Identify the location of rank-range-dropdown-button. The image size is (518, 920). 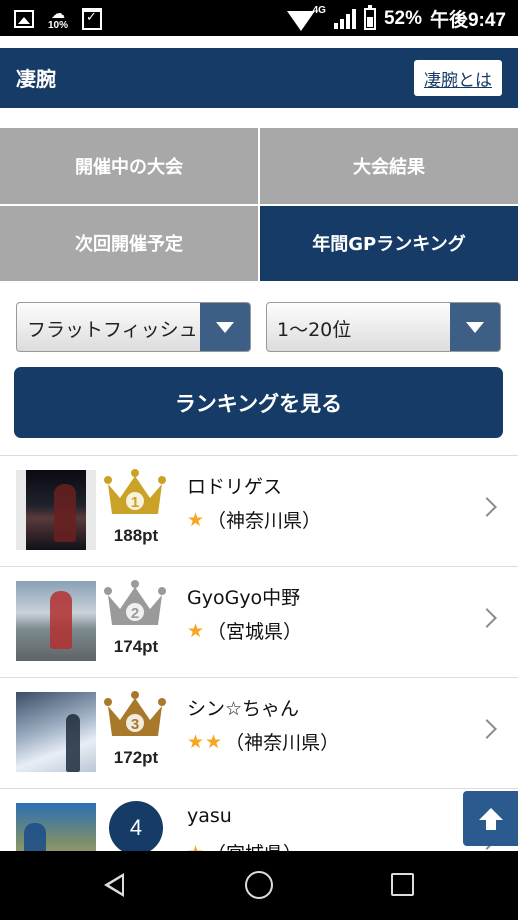
(475, 327).